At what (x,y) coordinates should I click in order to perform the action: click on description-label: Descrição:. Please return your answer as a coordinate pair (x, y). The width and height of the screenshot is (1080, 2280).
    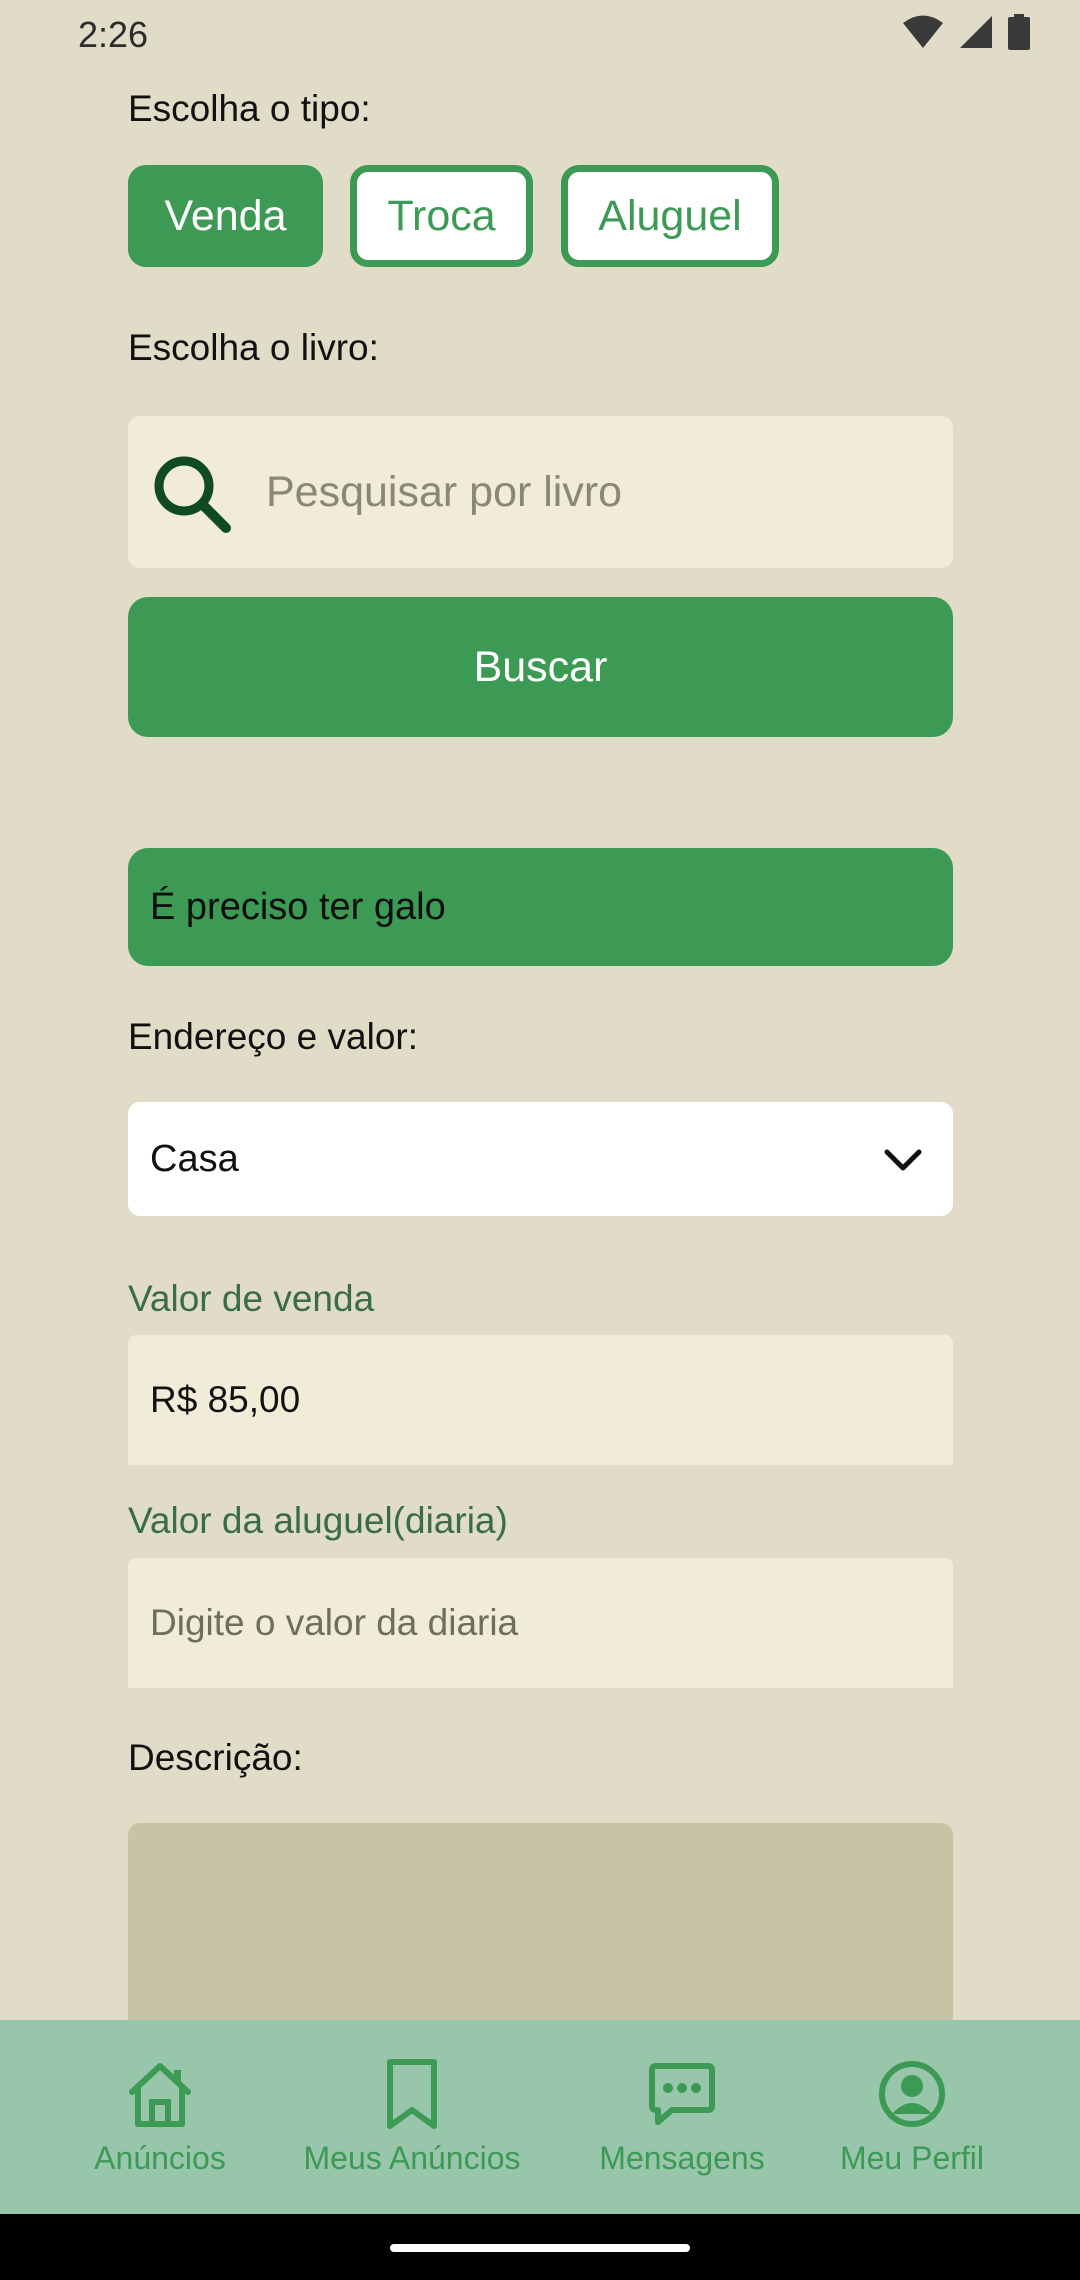
    Looking at the image, I should click on (215, 1757).